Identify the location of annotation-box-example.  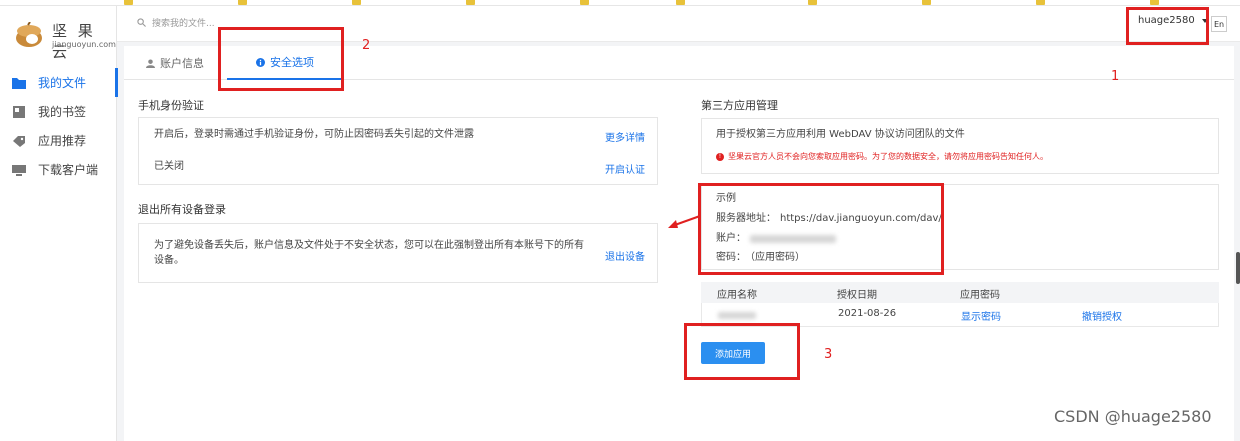
(821, 229).